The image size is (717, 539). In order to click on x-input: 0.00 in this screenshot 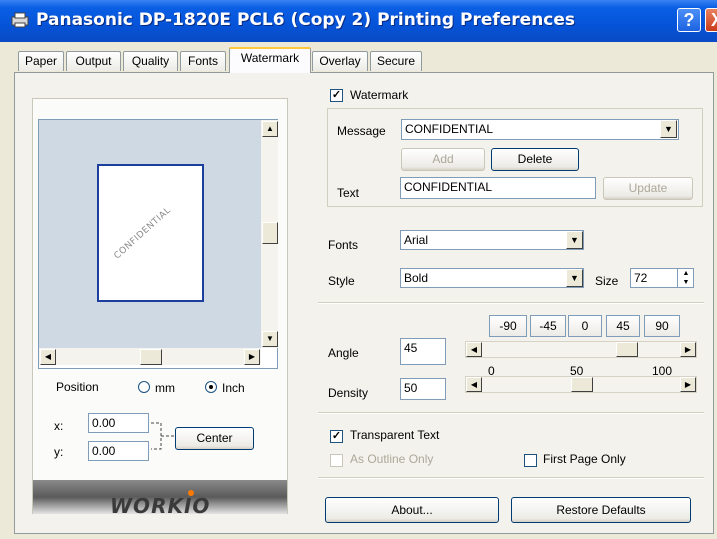, I will do `click(118, 423)`.